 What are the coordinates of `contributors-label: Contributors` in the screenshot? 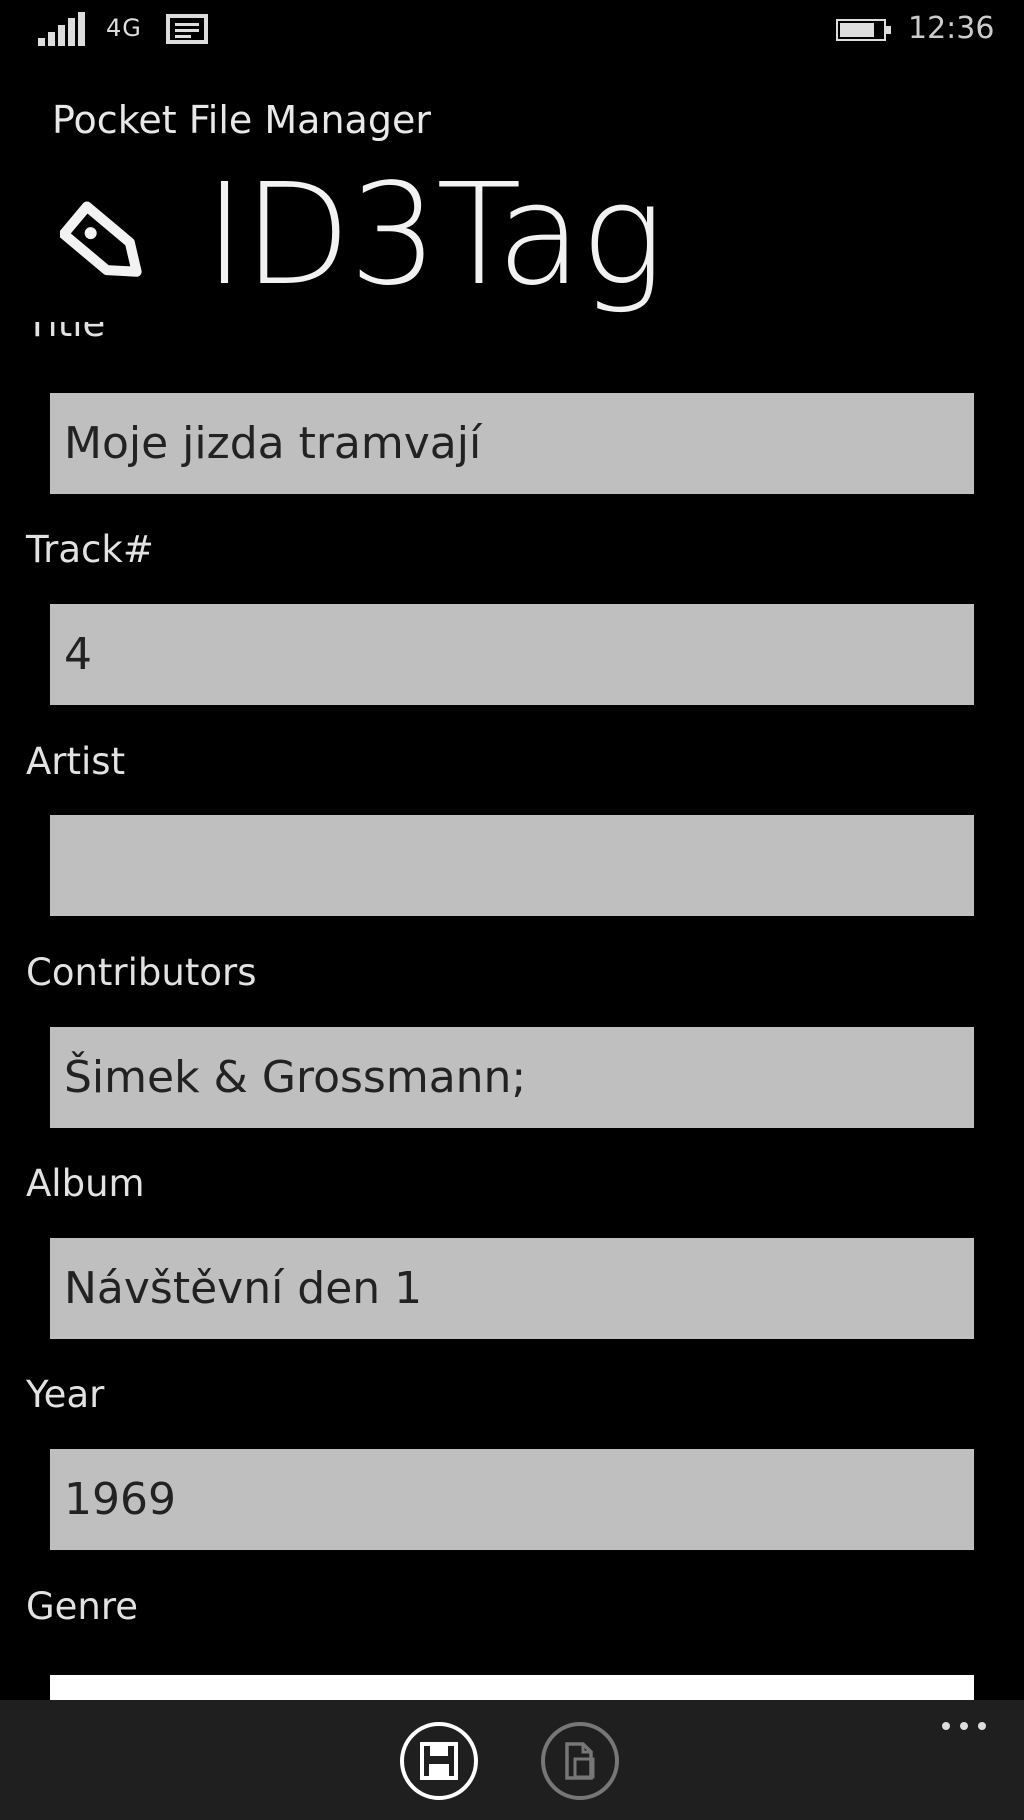 It's located at (141, 972).